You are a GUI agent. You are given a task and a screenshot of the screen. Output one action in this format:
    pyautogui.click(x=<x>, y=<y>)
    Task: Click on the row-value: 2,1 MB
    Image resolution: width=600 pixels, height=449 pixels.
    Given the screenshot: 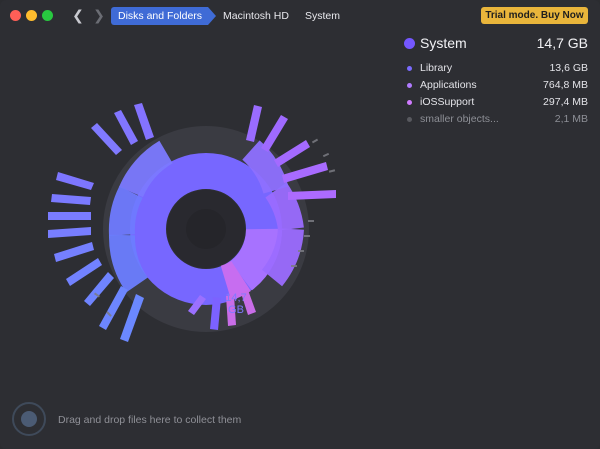 What is the action you would take?
    pyautogui.click(x=571, y=119)
    